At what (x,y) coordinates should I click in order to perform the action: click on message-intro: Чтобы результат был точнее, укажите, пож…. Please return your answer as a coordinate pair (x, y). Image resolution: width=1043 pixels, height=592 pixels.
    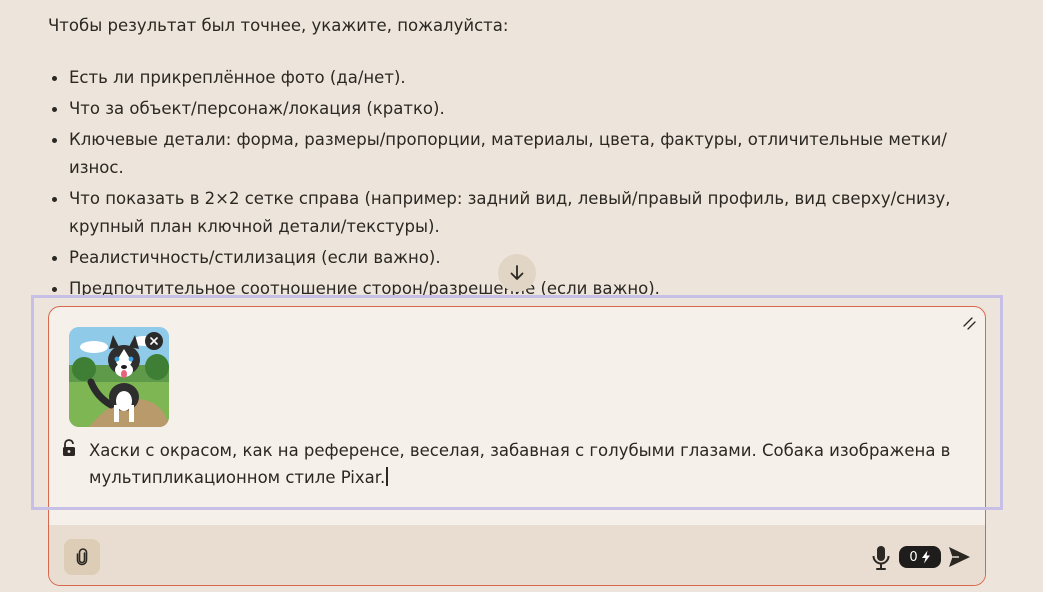
    Looking at the image, I should click on (278, 25).